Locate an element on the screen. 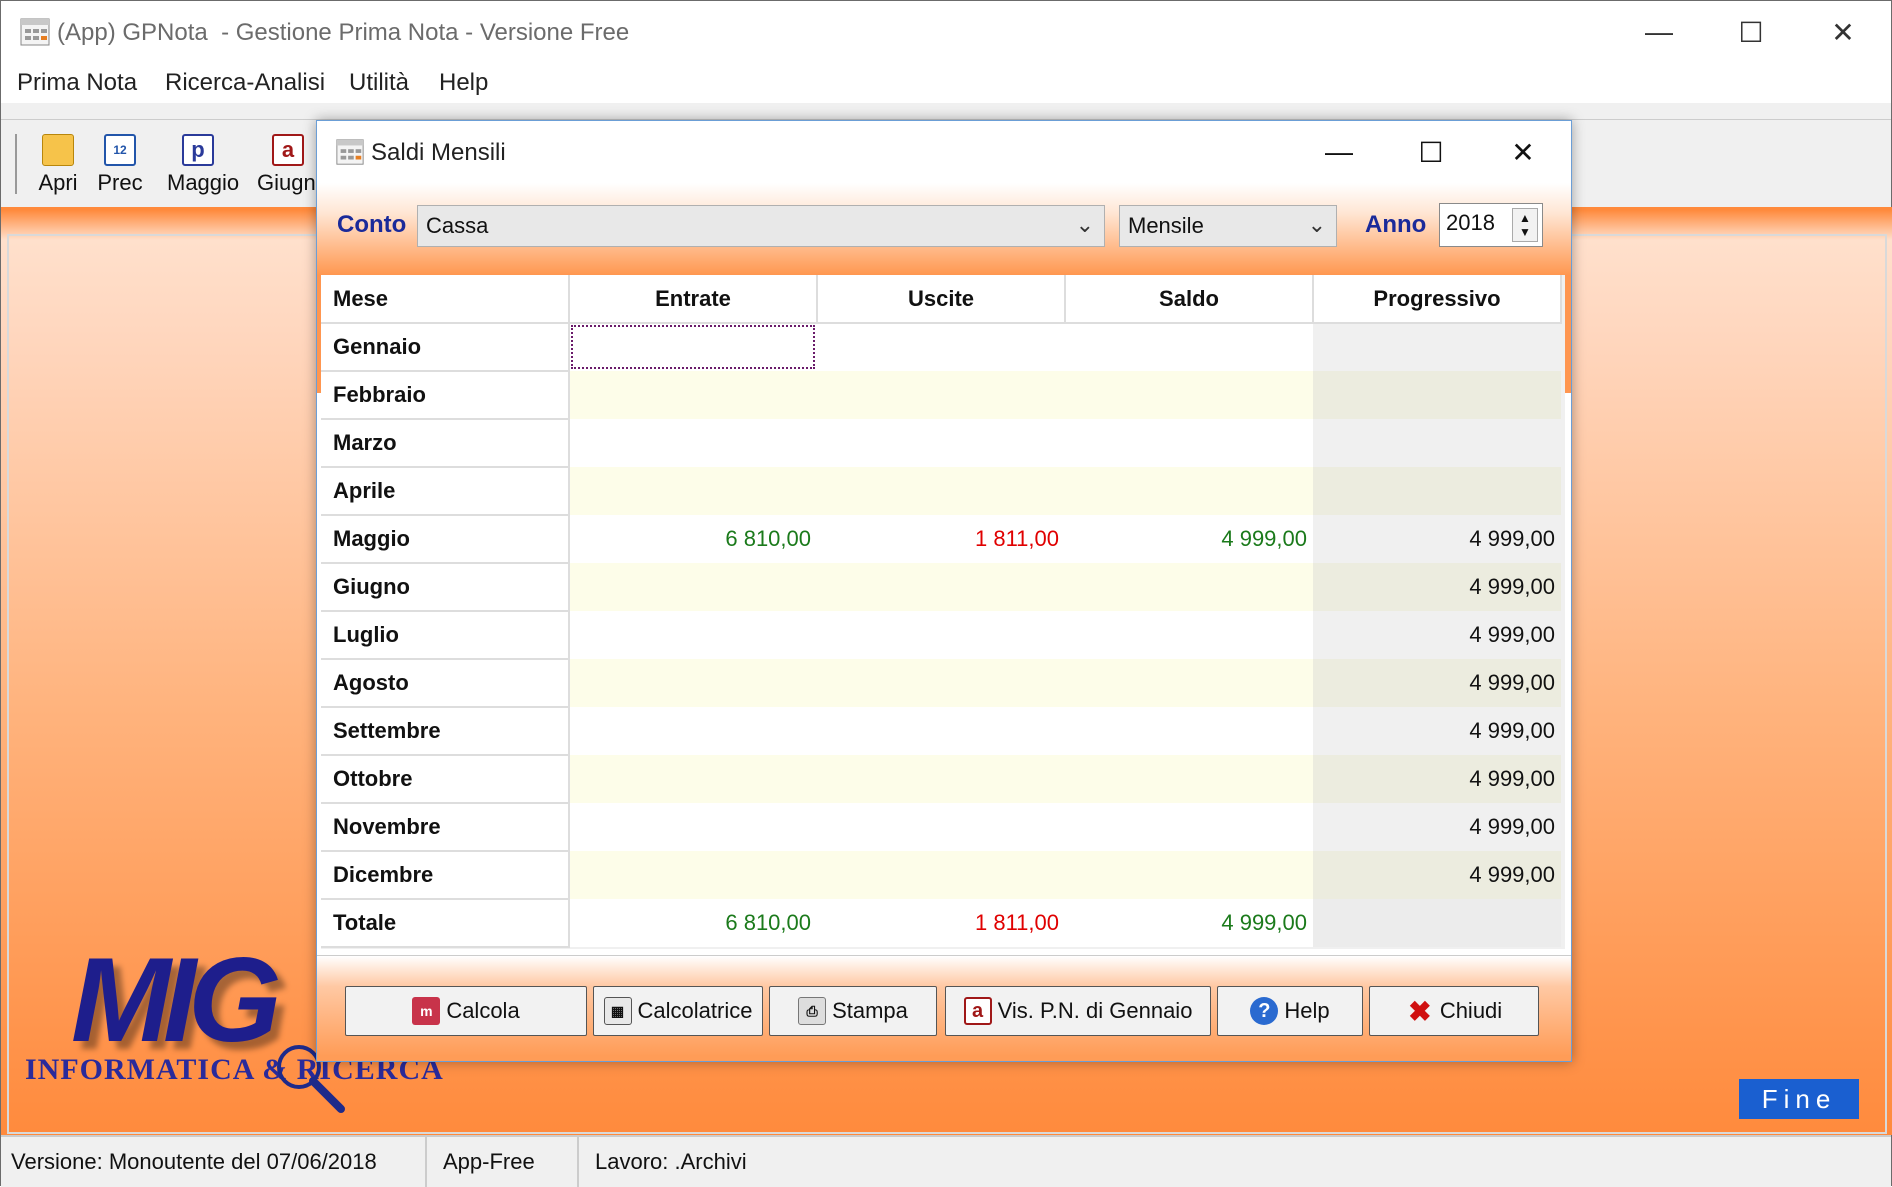 This screenshot has width=1892, height=1187. menu-ricerca-analisi: Ricerca-Analisi is located at coordinates (245, 83).